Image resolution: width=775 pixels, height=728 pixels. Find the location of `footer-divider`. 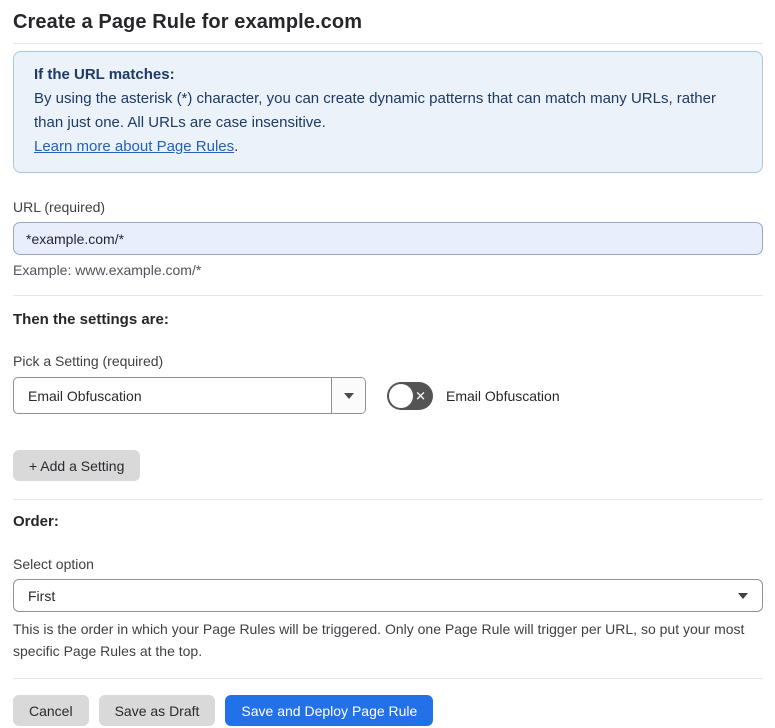

footer-divider is located at coordinates (388, 678).